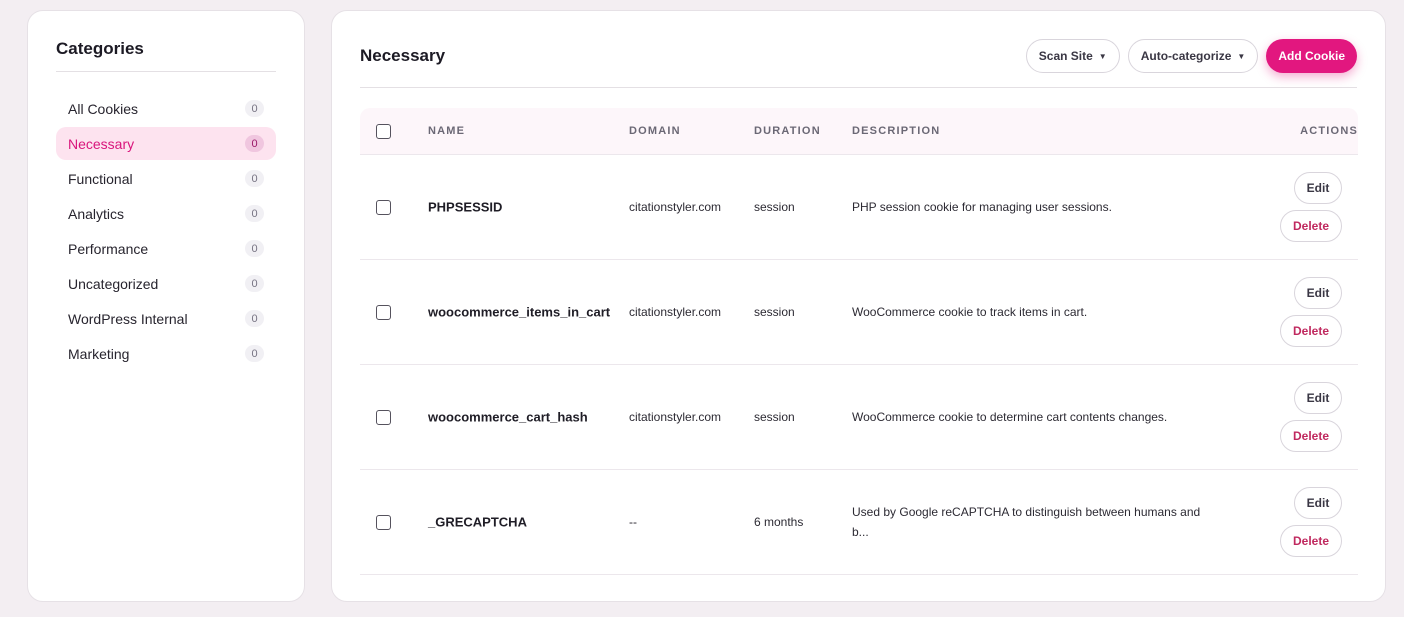 The width and height of the screenshot is (1404, 617). What do you see at coordinates (465, 207) in the screenshot?
I see `cookie-name: PHPSESSID` at bounding box center [465, 207].